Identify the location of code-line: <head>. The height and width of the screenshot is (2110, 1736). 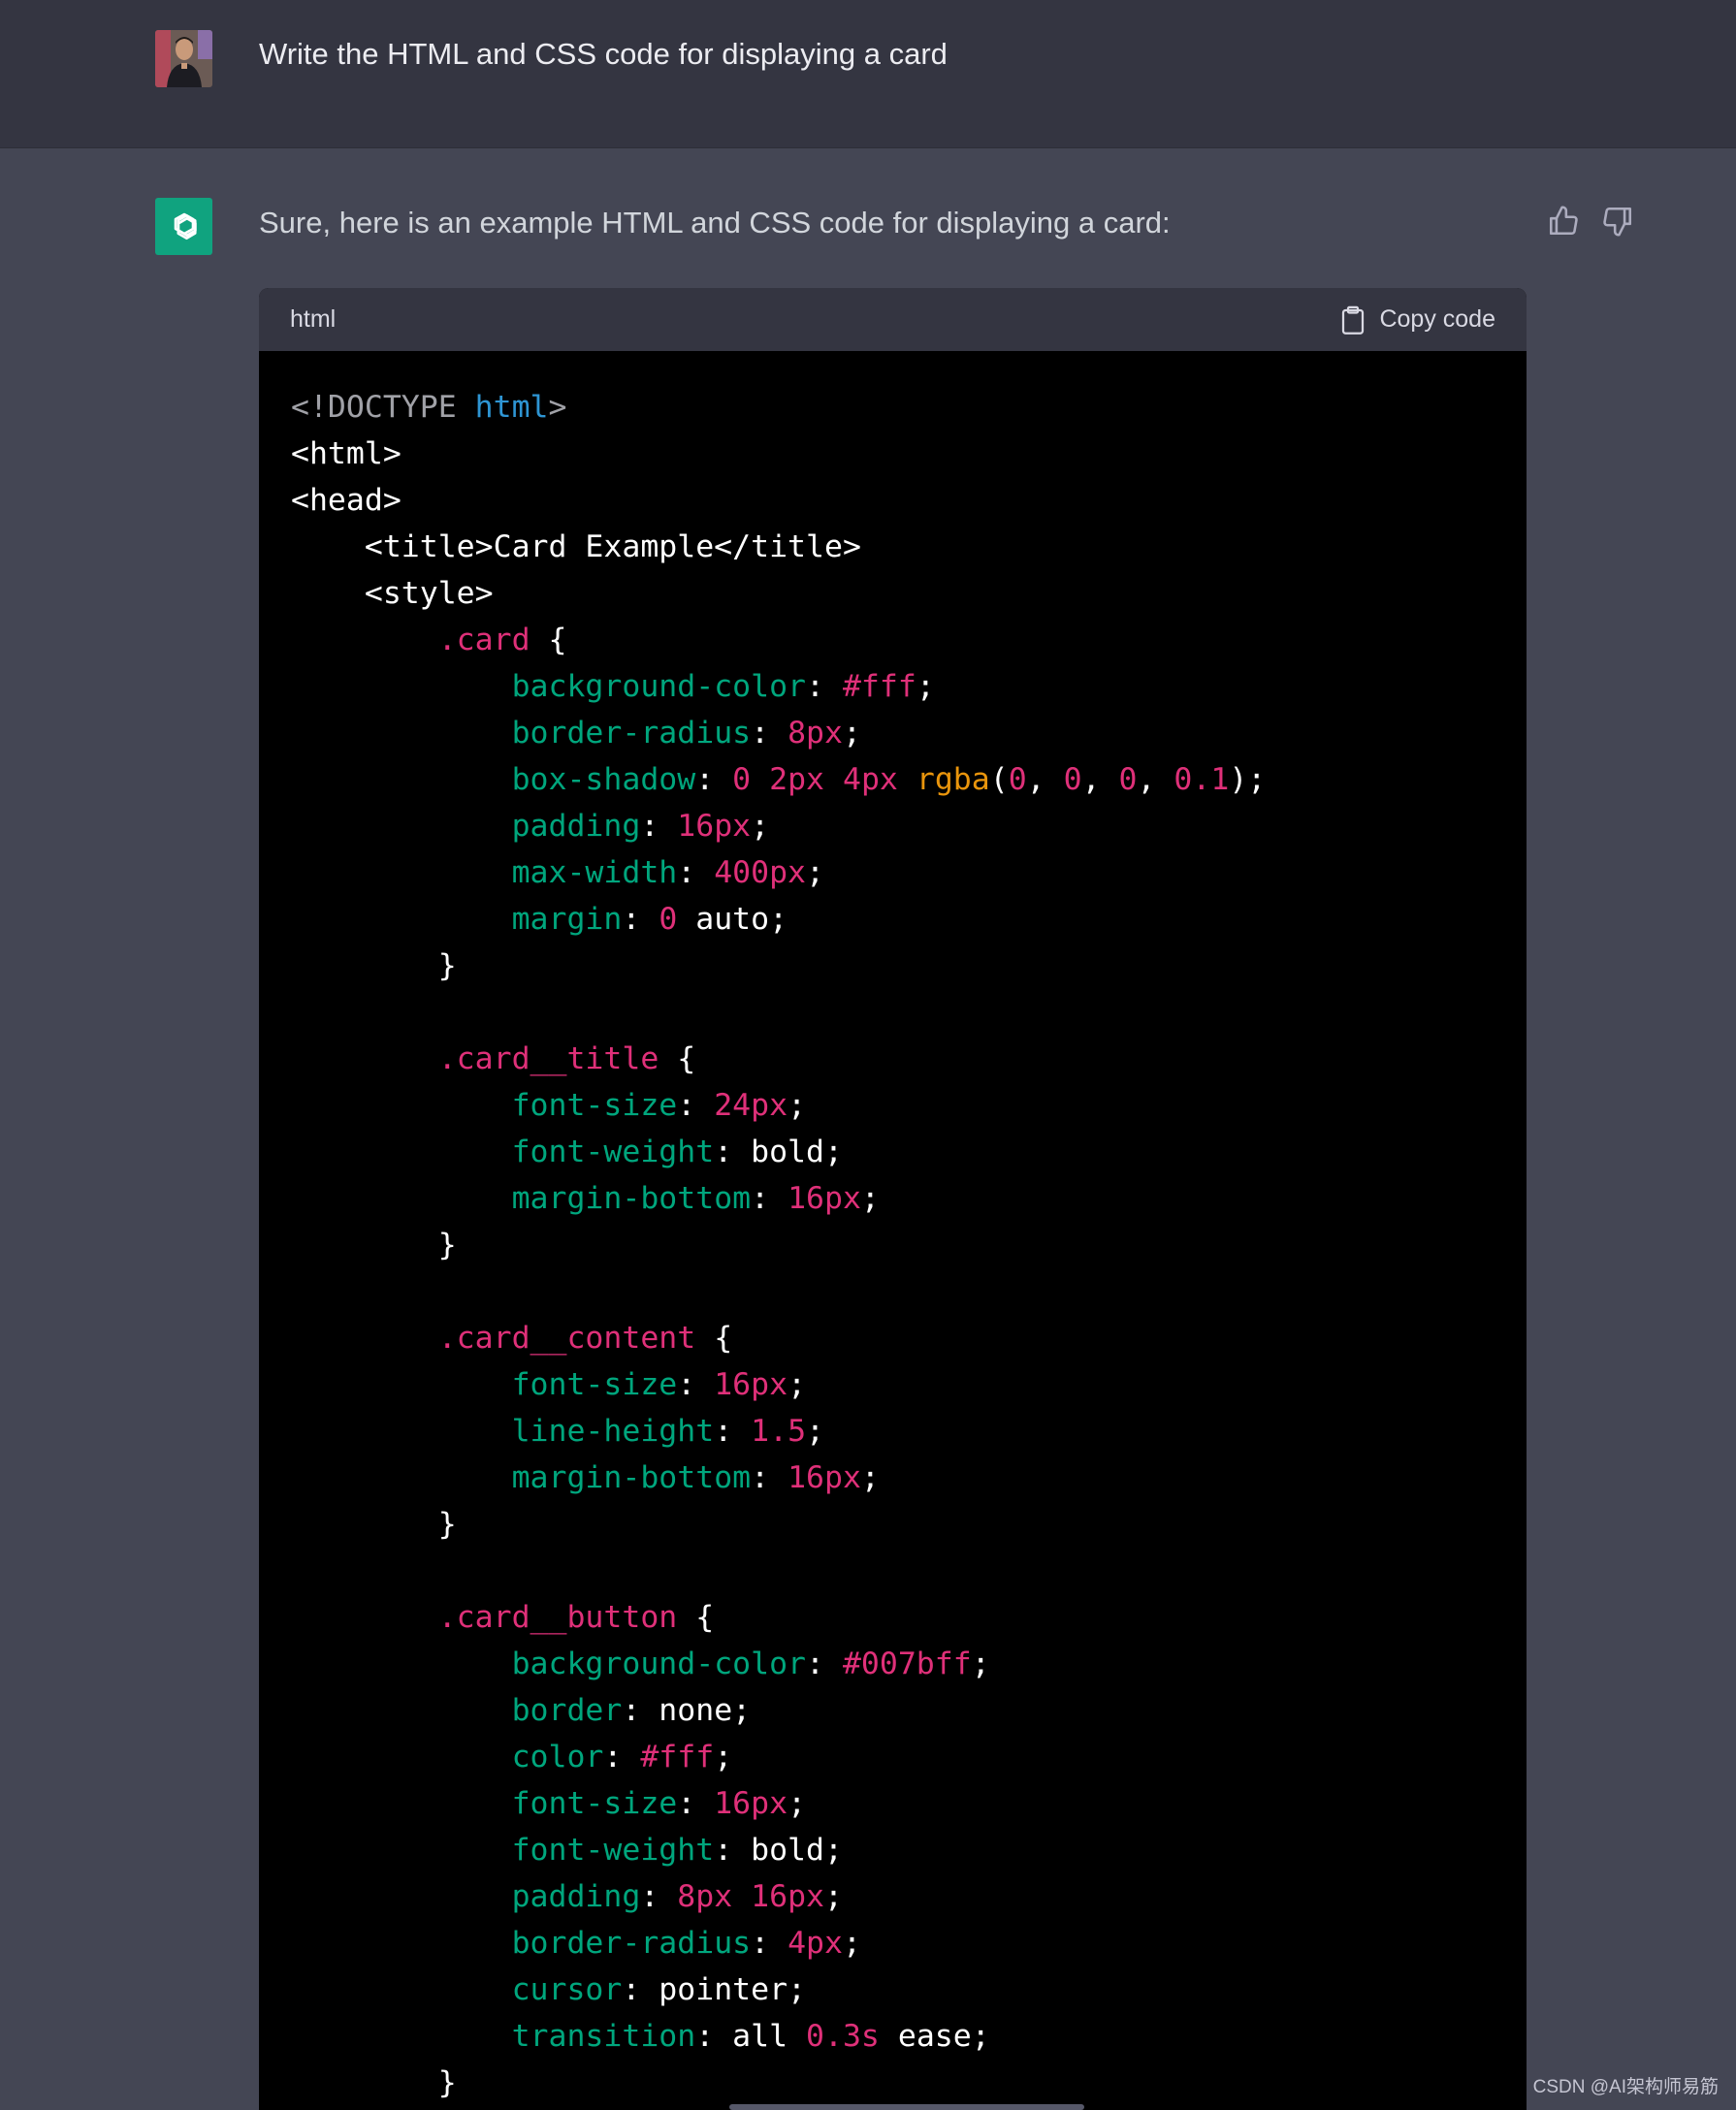
(893, 500).